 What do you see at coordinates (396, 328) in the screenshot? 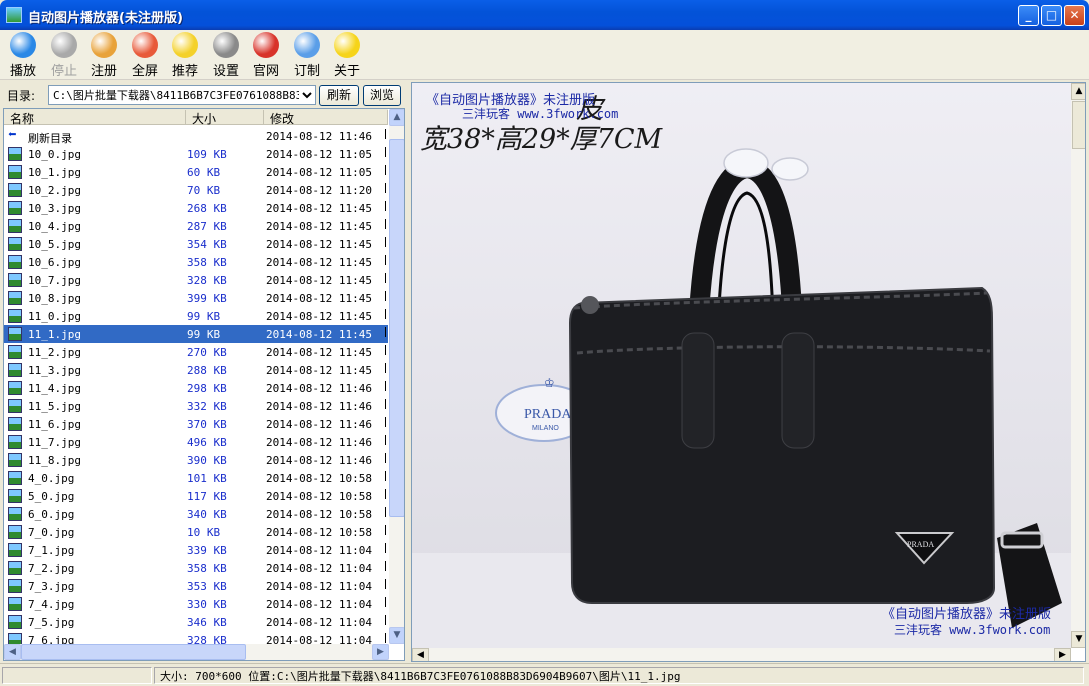
I see `scroll-thumb` at bounding box center [396, 328].